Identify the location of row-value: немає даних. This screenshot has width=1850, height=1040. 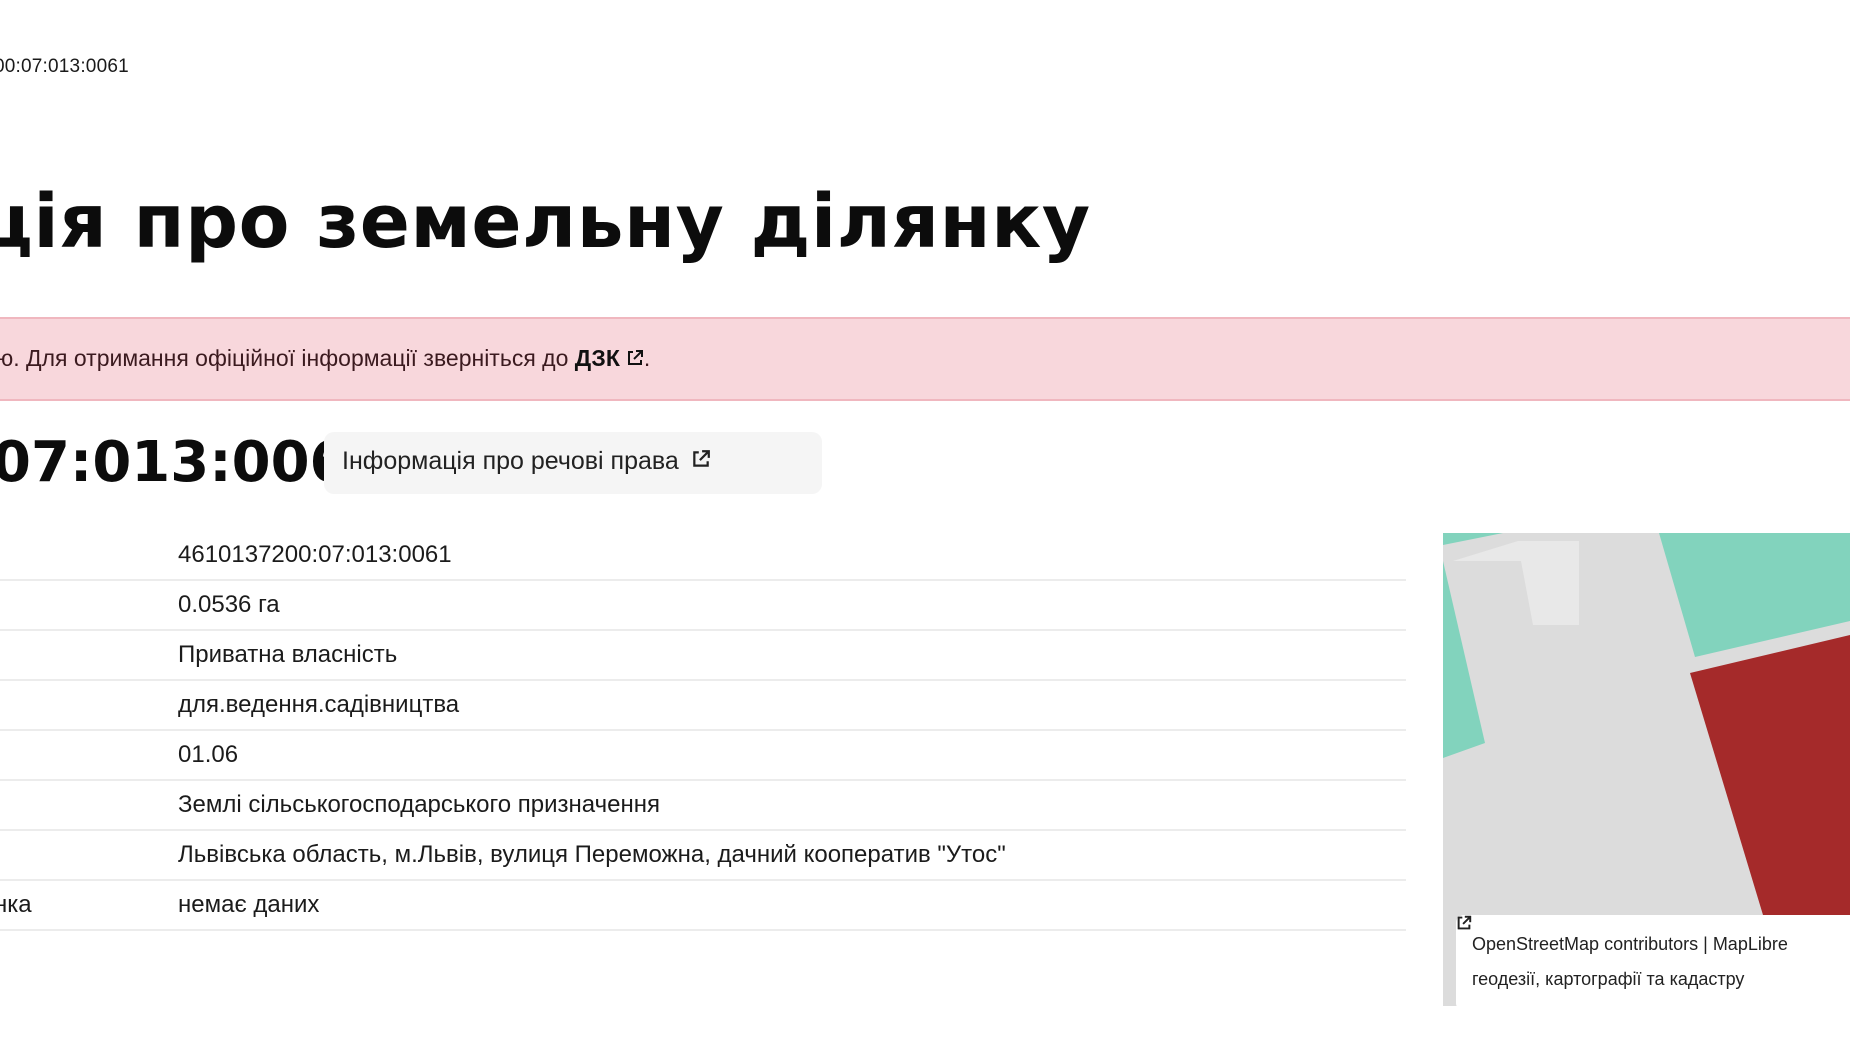
(792, 905).